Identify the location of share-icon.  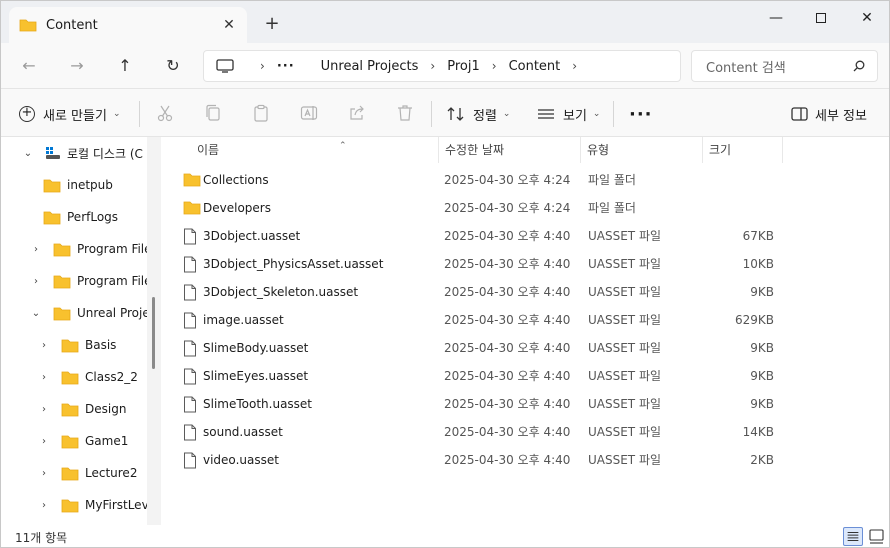
(357, 113).